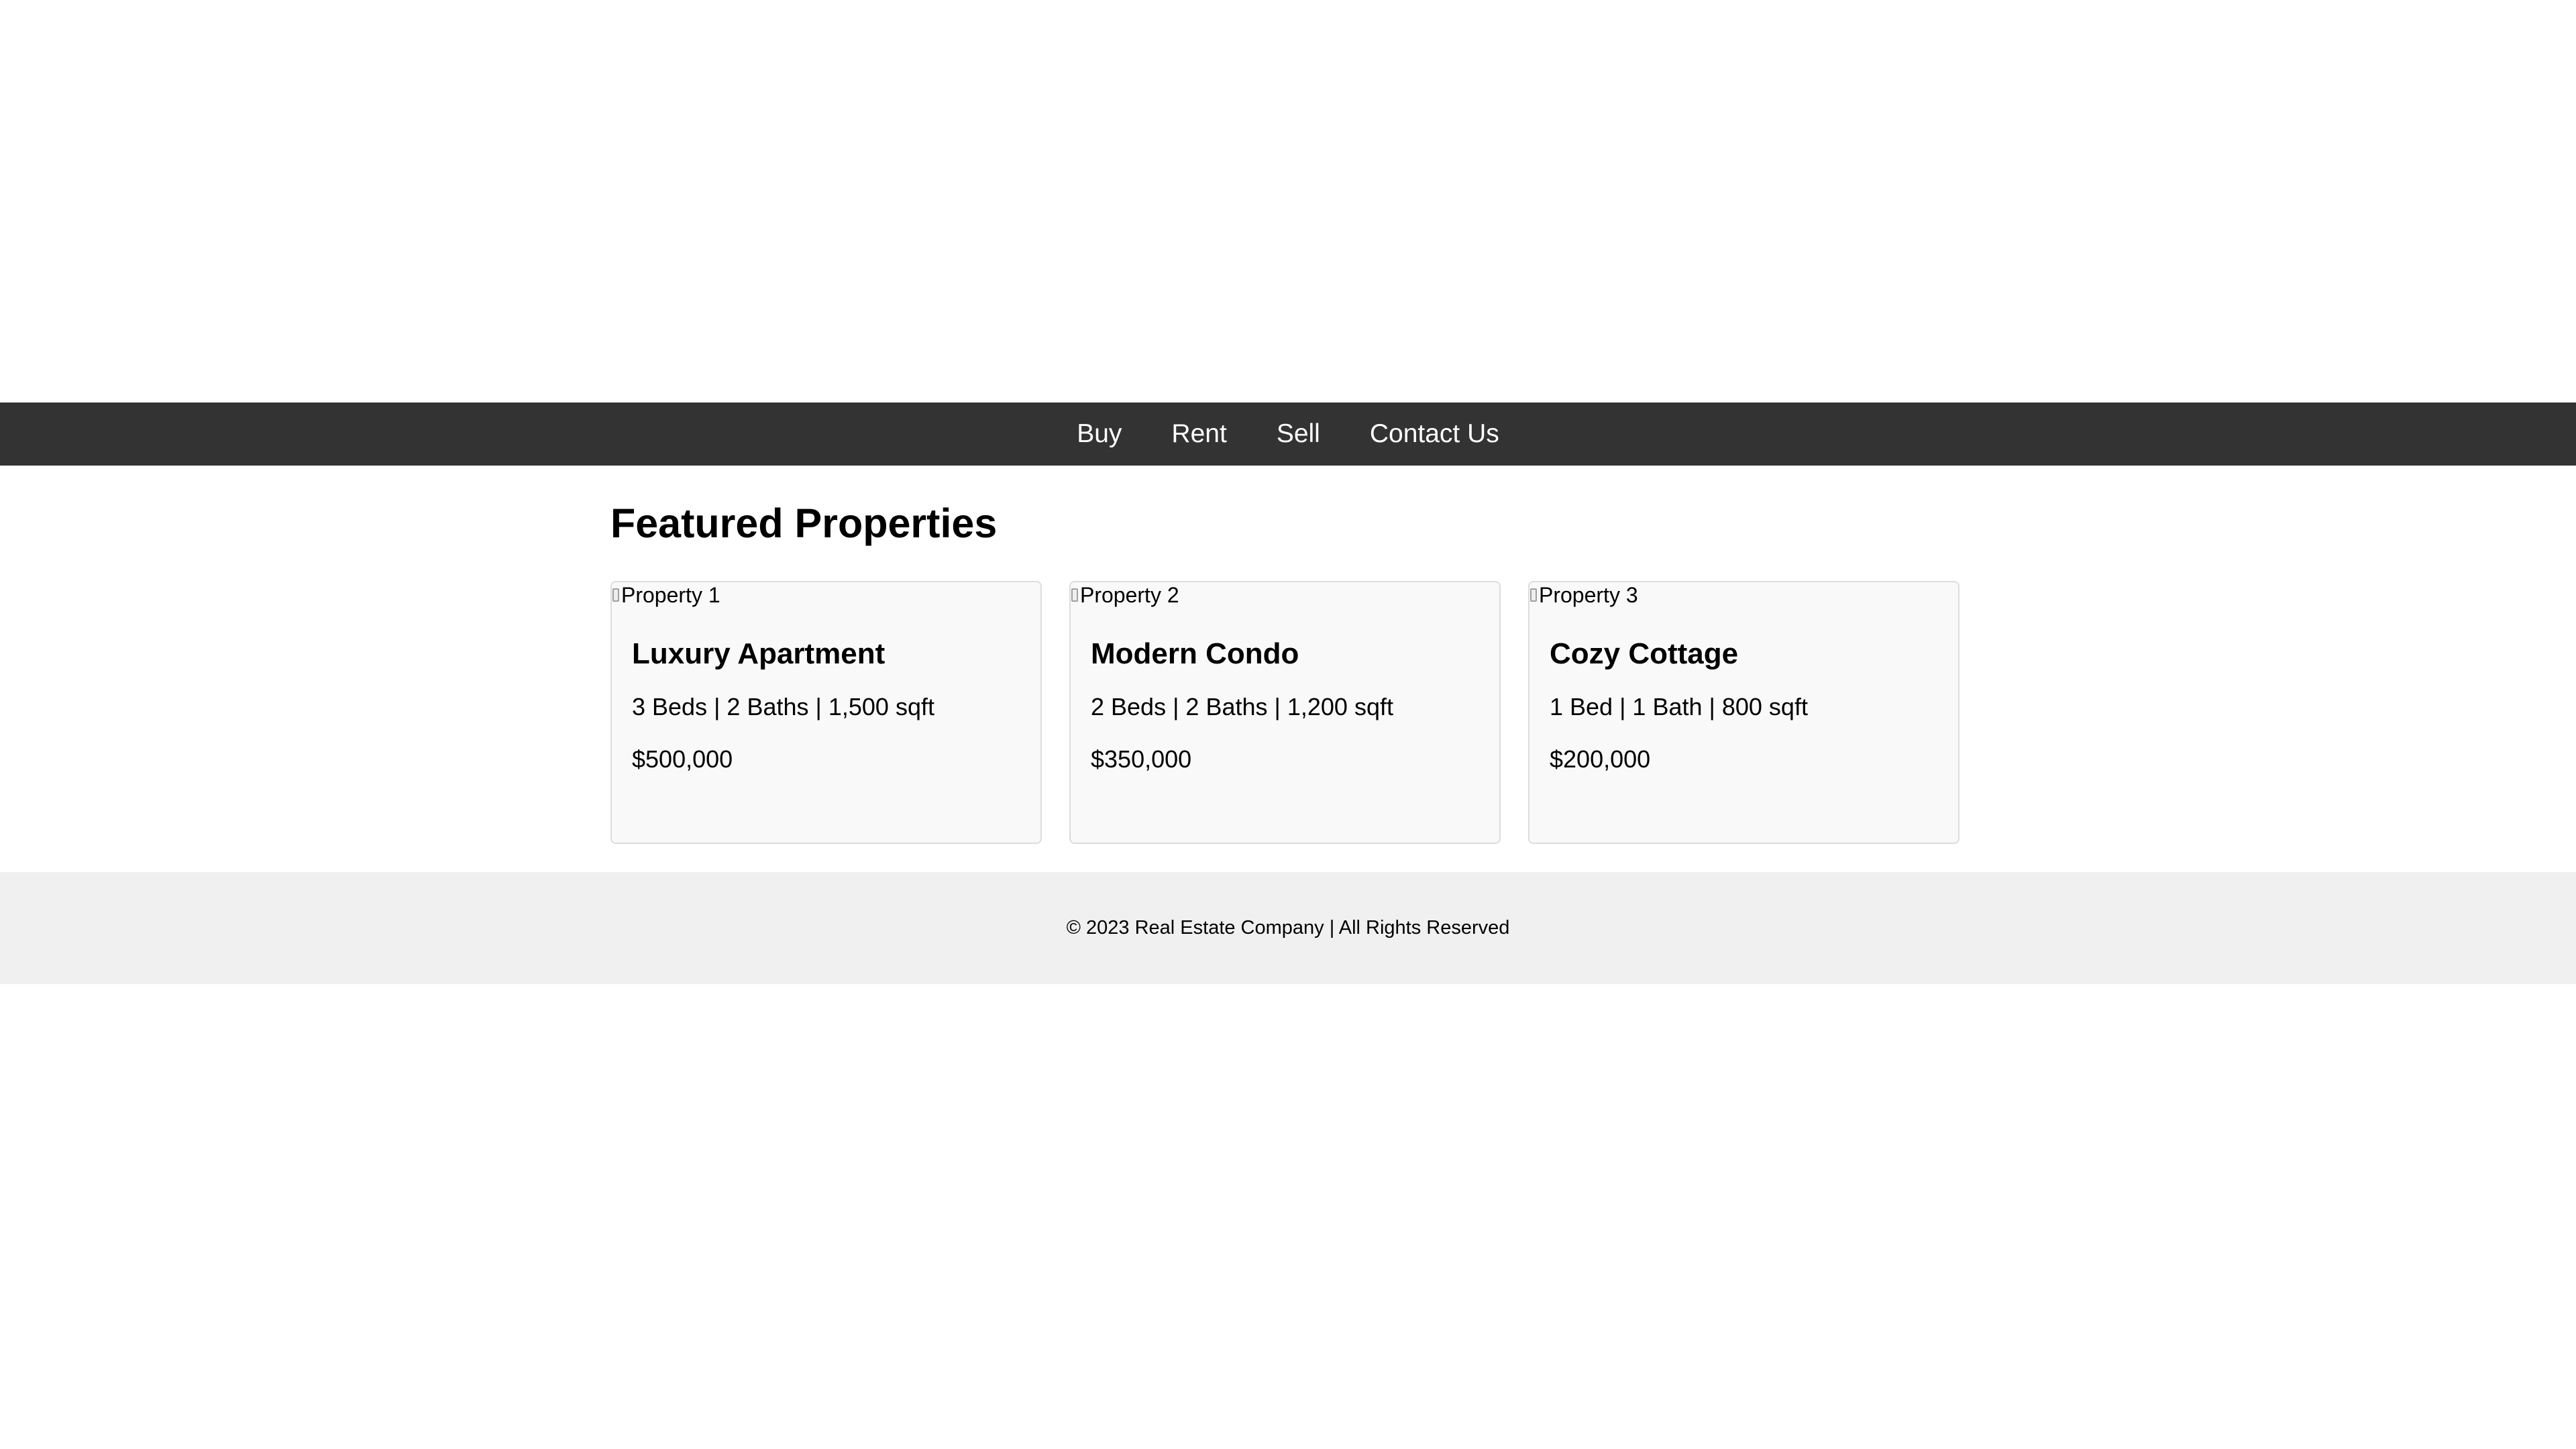 This screenshot has height=1449, width=2576. What do you see at coordinates (1679, 706) in the screenshot?
I see `property-details: 1 Bed | 1 Bath | 800 sqft` at bounding box center [1679, 706].